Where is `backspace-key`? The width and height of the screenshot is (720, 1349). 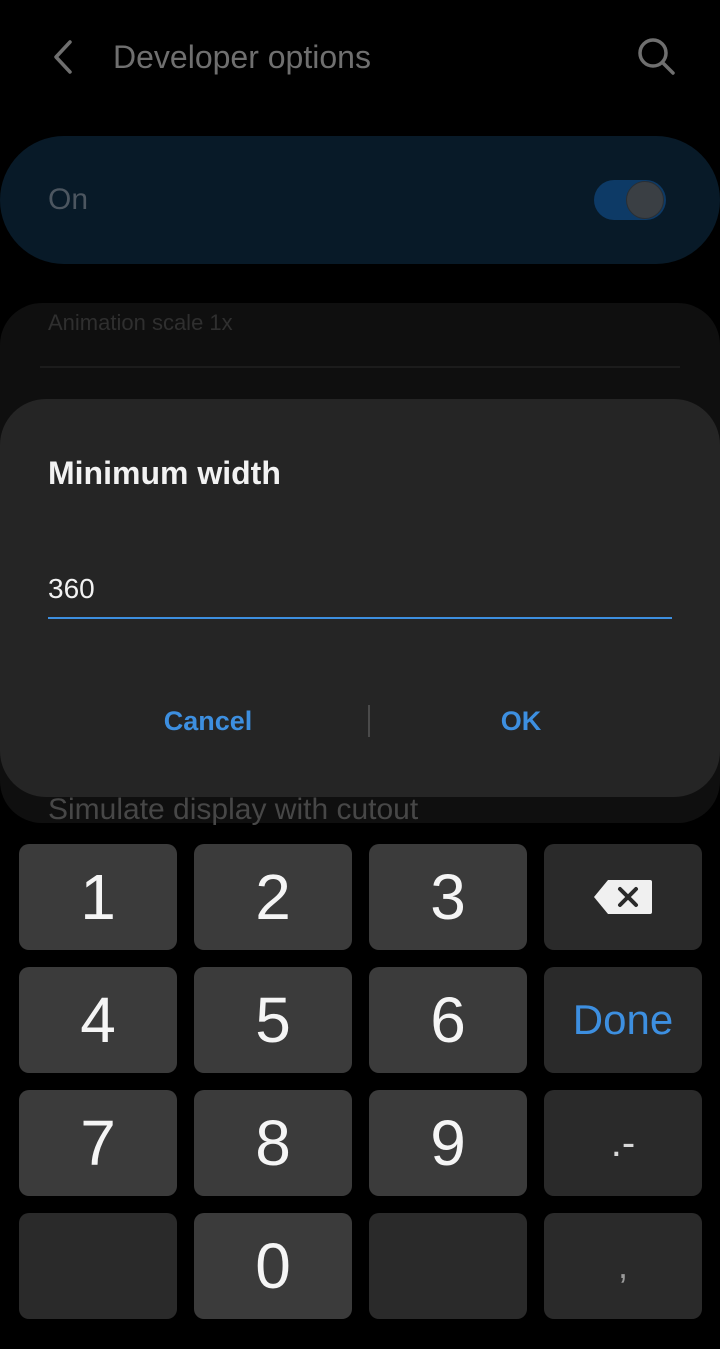
backspace-key is located at coordinates (623, 897).